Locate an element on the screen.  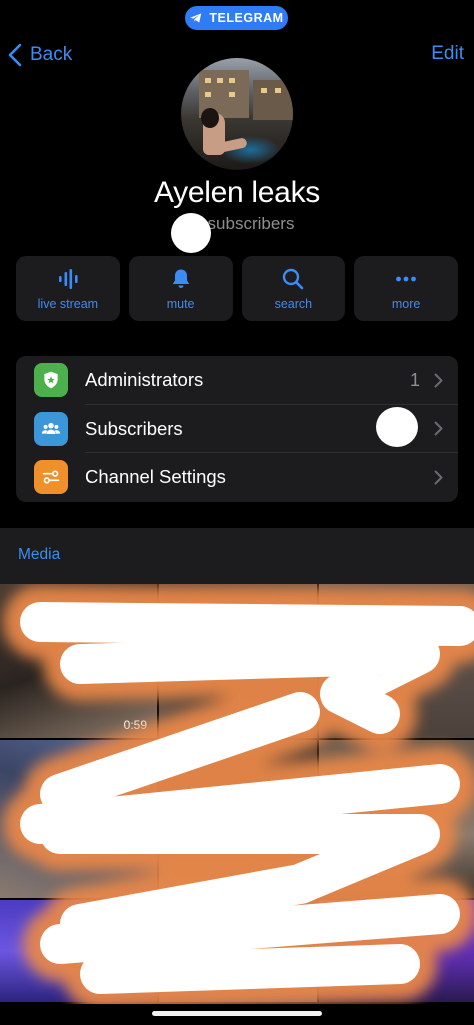
back-button: Back is located at coordinates (40, 55).